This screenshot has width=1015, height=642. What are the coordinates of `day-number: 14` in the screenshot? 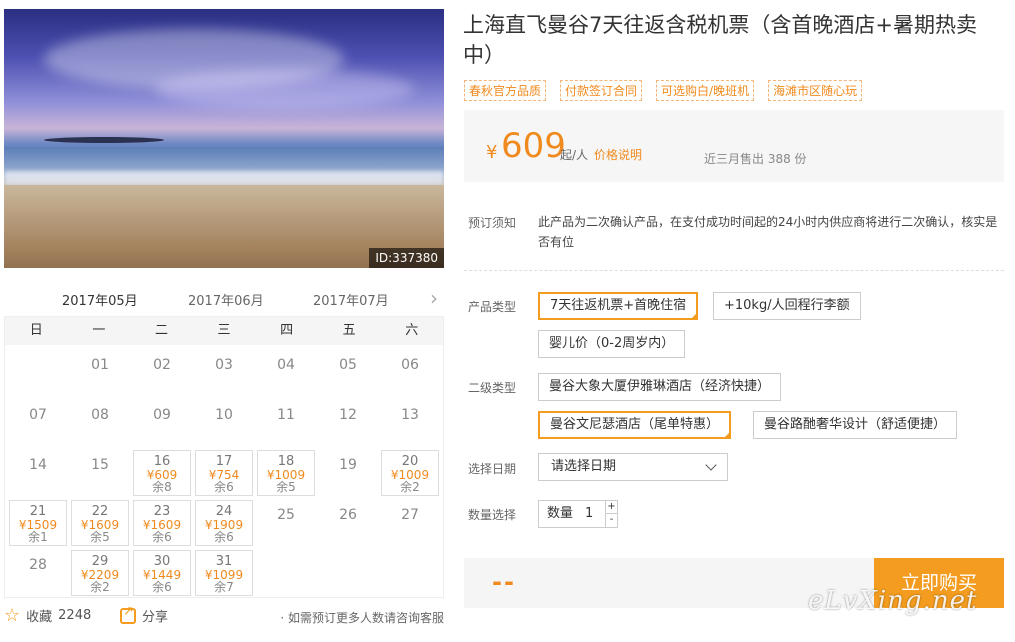 It's located at (38, 465).